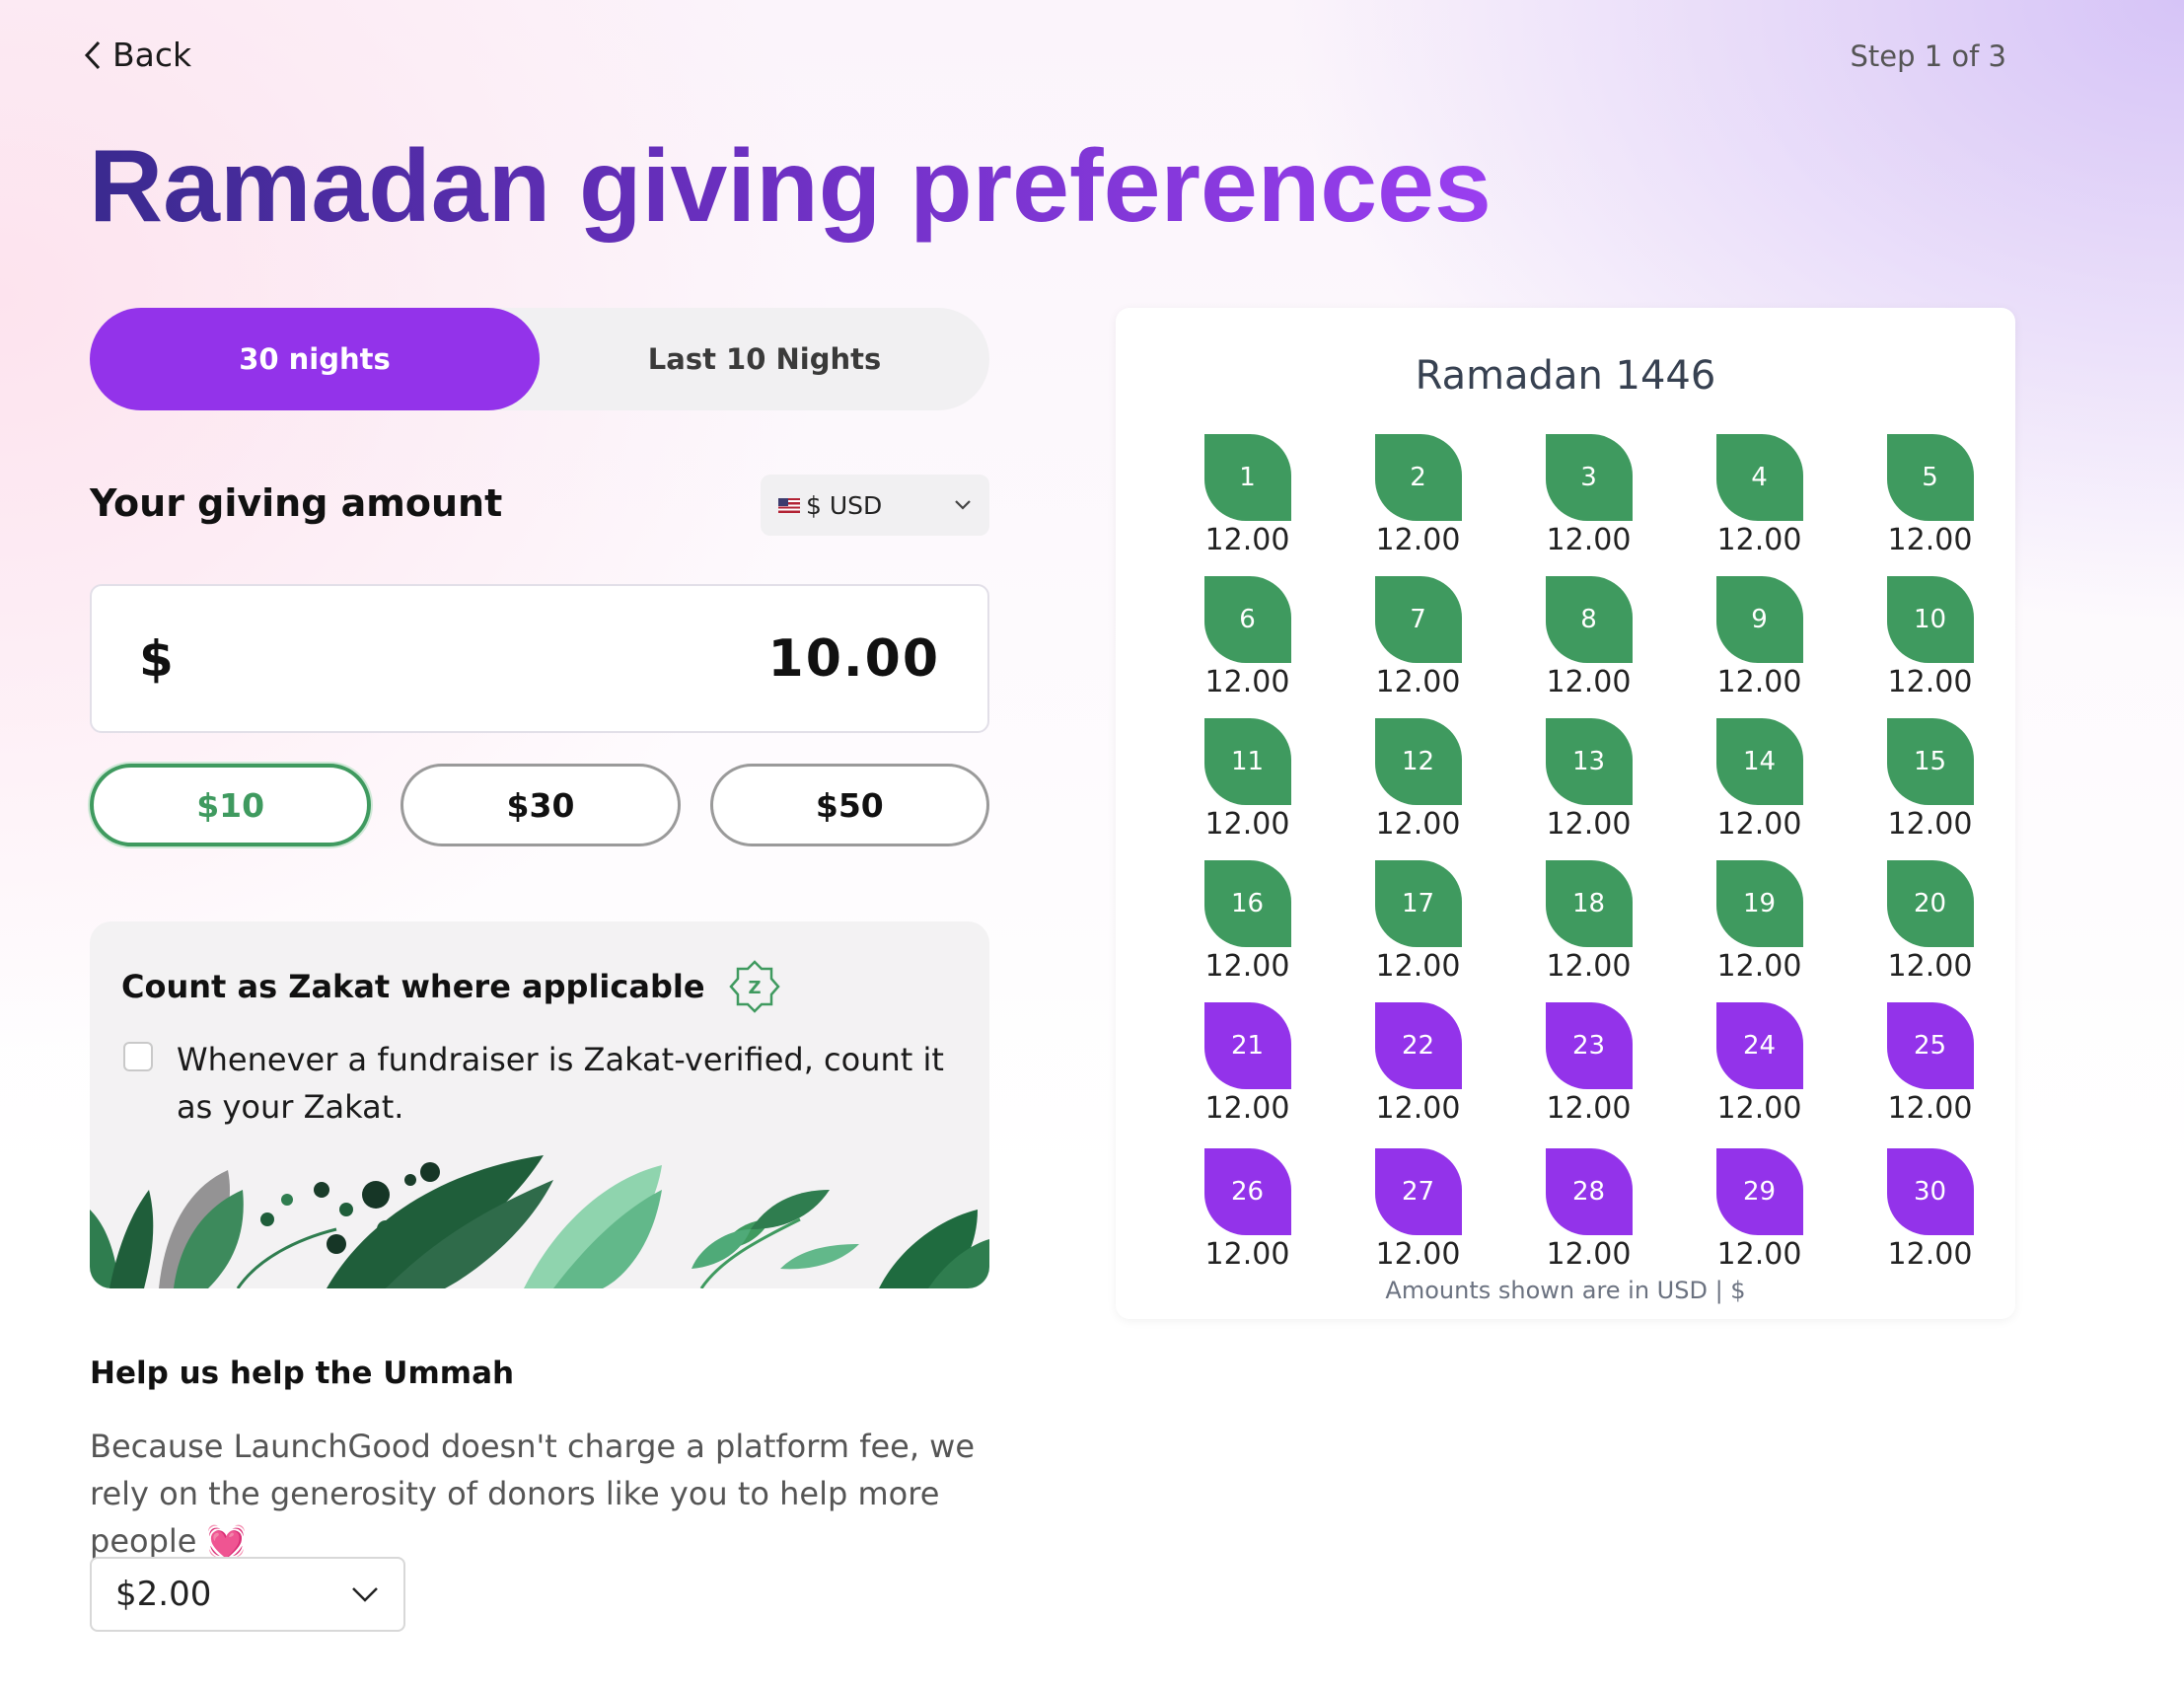 This screenshot has height=1689, width=2184. I want to click on back-label: Back, so click(152, 55).